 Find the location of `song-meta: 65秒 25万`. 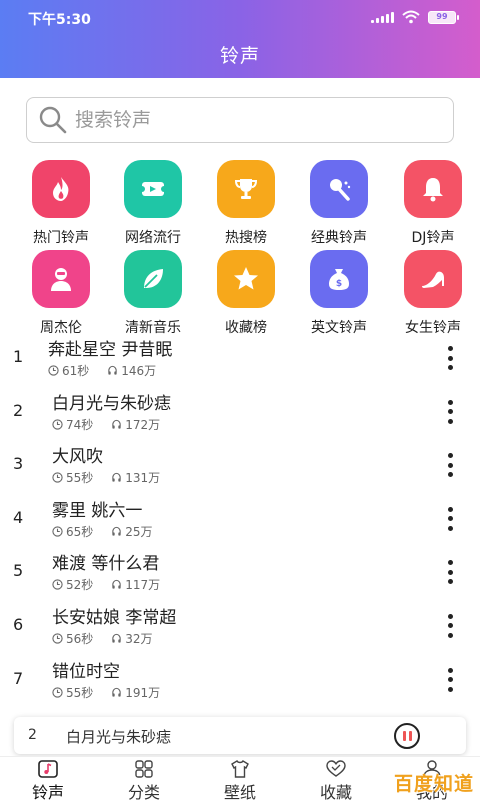

song-meta: 65秒 25万 is located at coordinates (102, 531).